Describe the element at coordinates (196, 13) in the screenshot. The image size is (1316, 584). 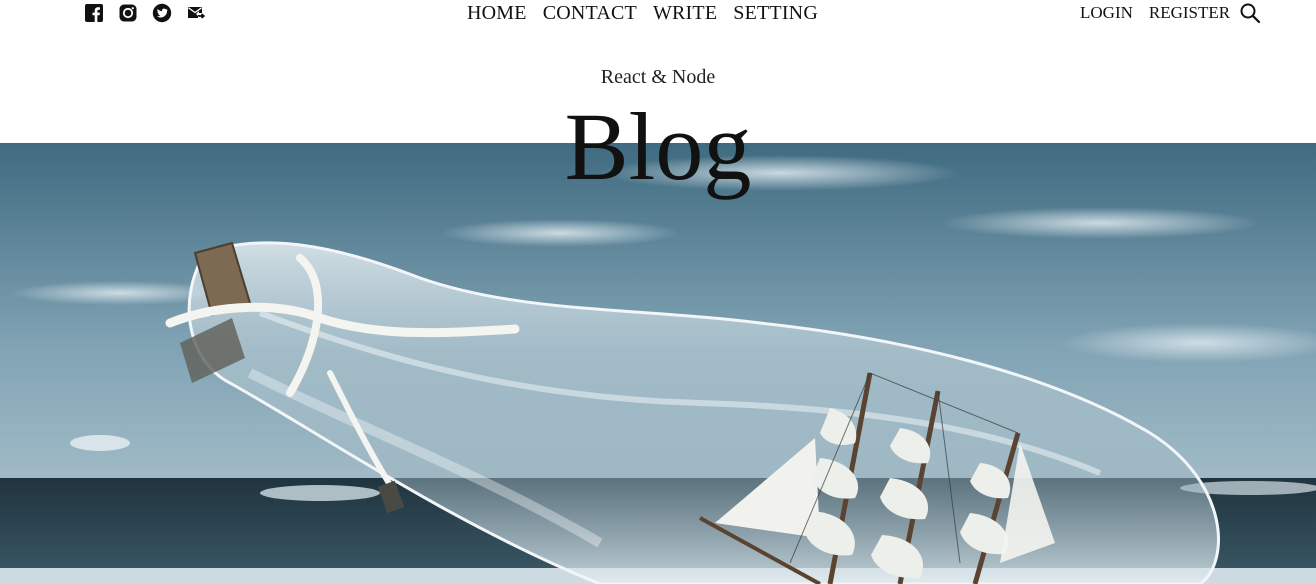
I see `mail-icon` at that location.